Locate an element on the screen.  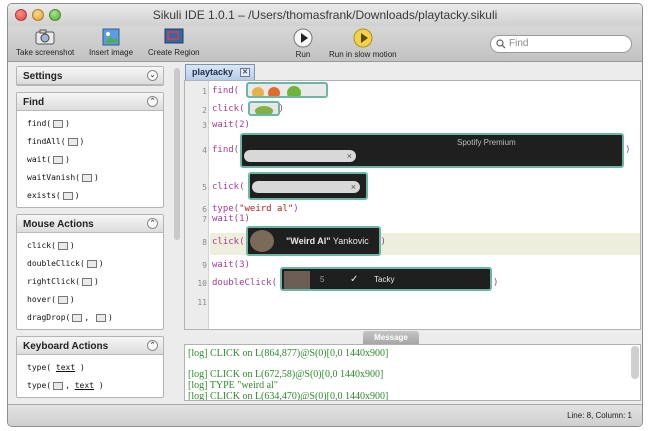
type-command-label: type( is located at coordinates (39, 367).